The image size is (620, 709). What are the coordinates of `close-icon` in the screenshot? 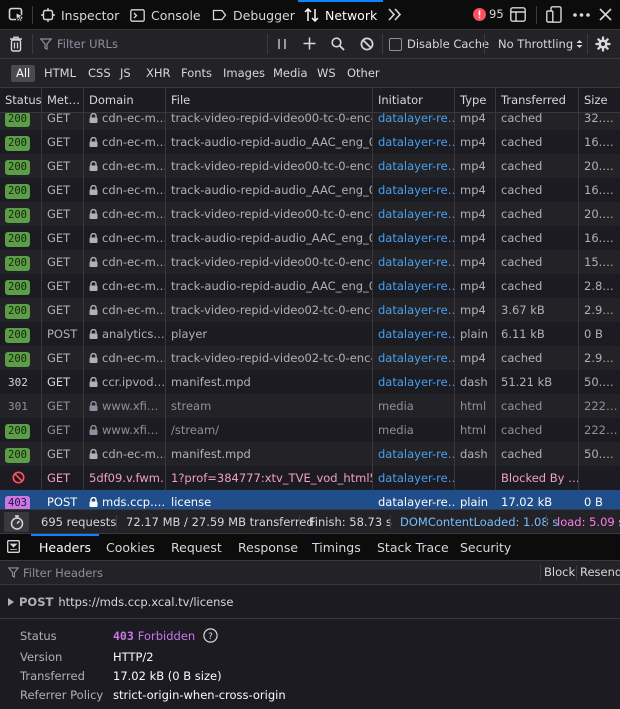 It's located at (605, 14).